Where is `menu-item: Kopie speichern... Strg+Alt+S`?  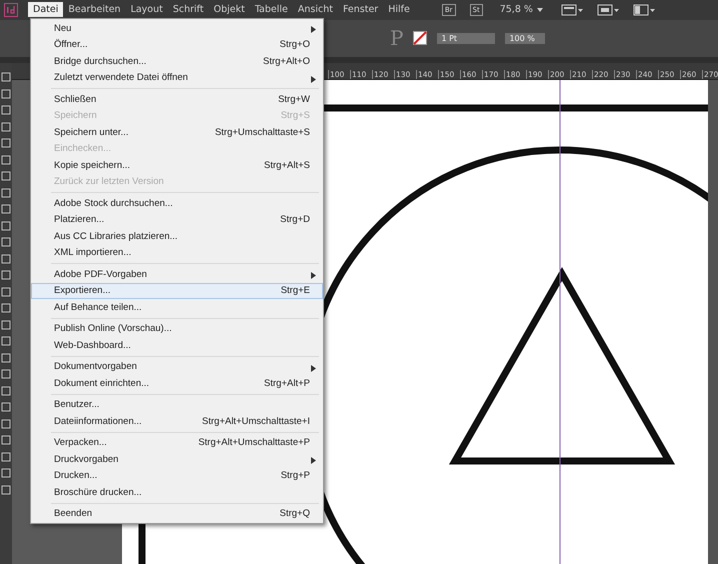 menu-item: Kopie speichern... Strg+Alt+S is located at coordinates (177, 165).